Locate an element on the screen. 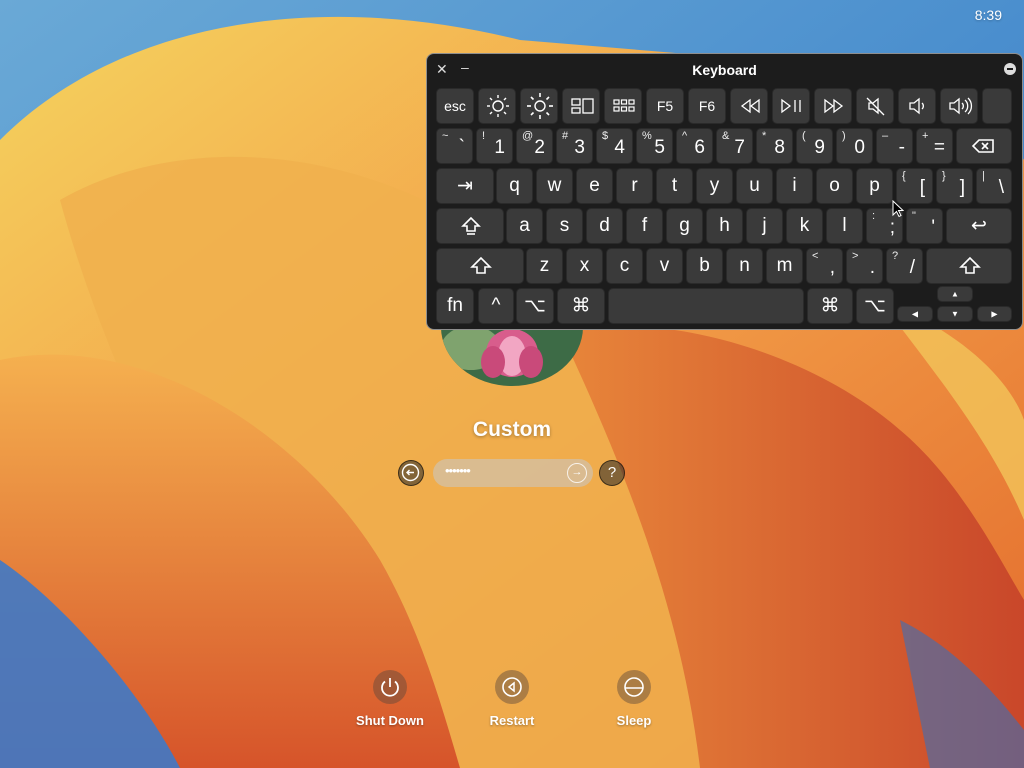  password-field: ••••••• → is located at coordinates (513, 473).